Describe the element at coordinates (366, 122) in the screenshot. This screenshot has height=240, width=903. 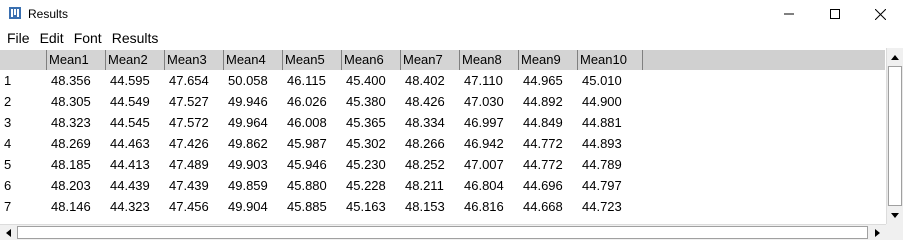
I see `table-cell: 45.365` at that location.